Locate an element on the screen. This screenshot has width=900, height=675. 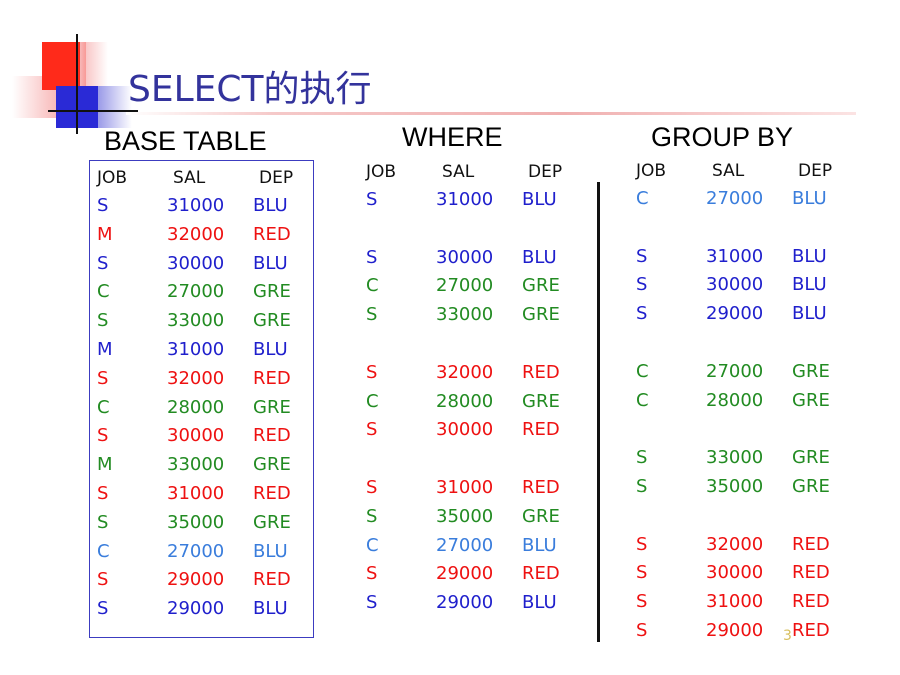
vertical-divider is located at coordinates (598, 412).